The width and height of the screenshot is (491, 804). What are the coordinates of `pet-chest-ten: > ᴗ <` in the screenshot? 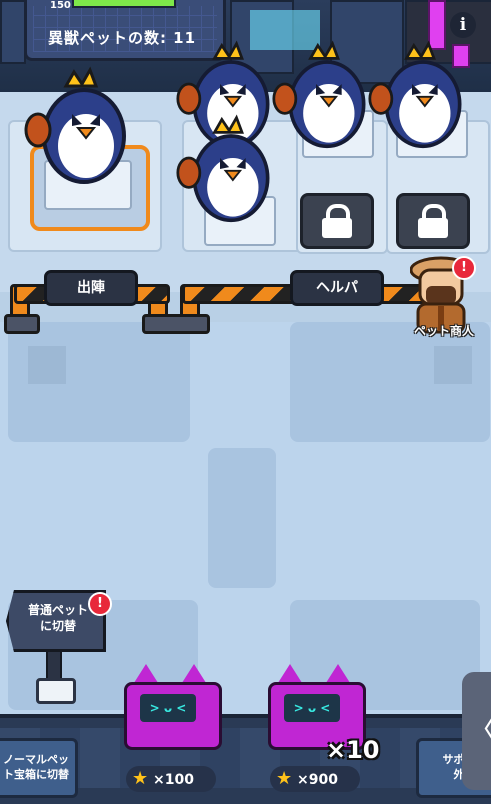 It's located at (317, 707).